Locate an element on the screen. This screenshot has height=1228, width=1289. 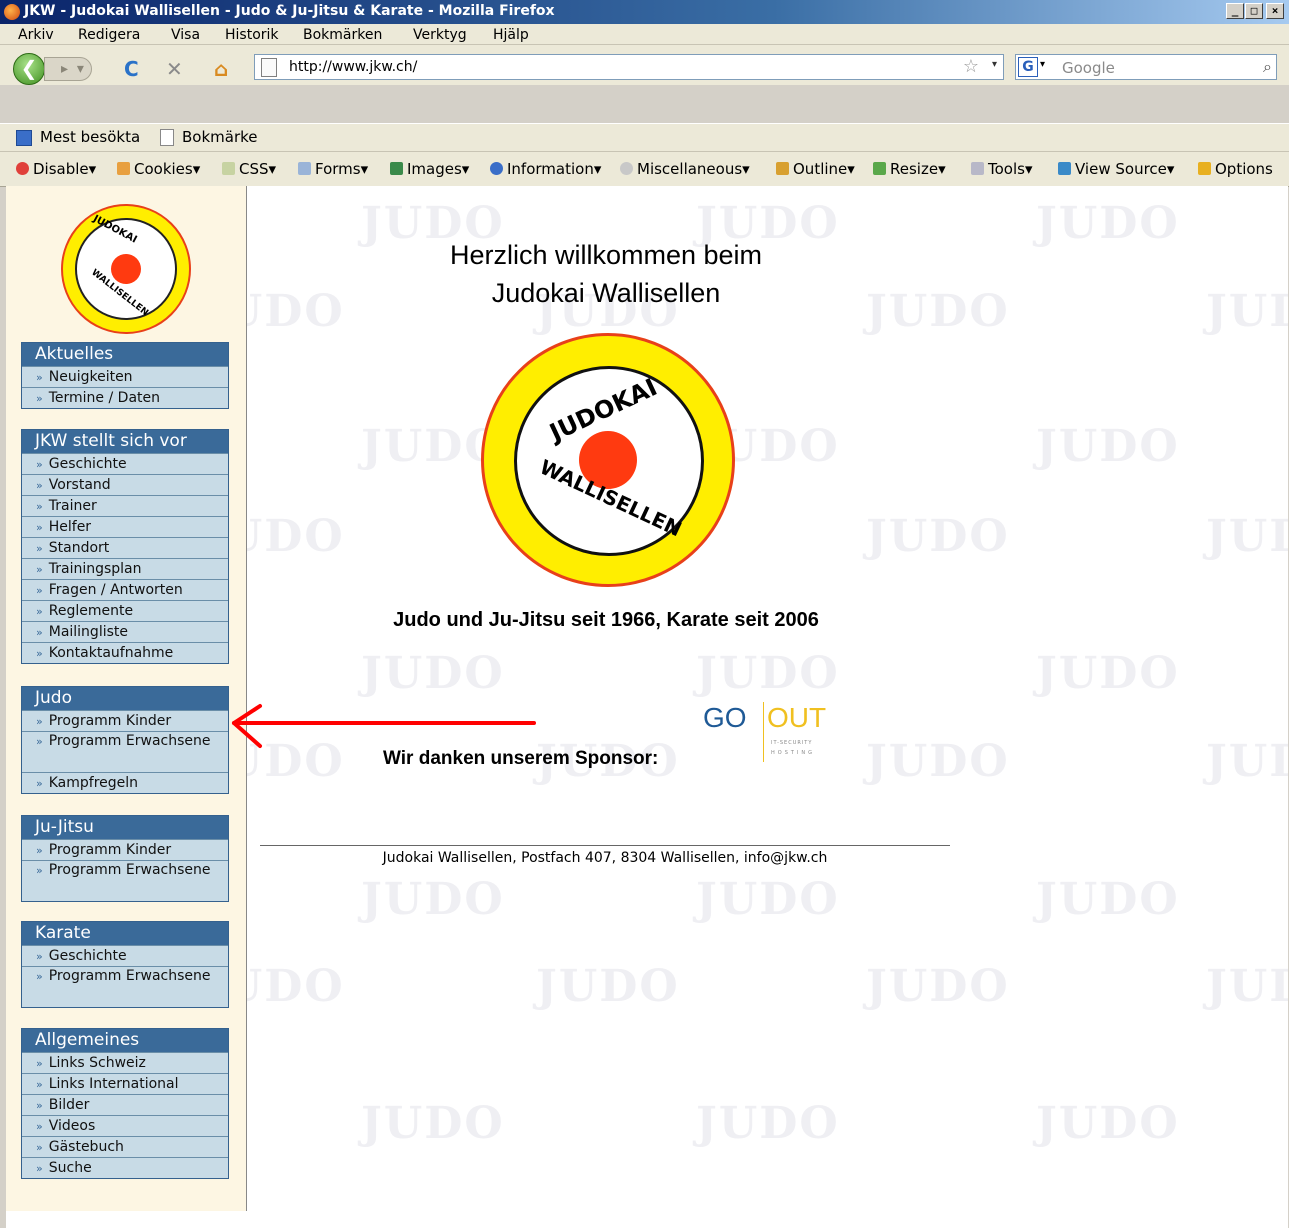
menu-historik: Historik is located at coordinates (252, 35).